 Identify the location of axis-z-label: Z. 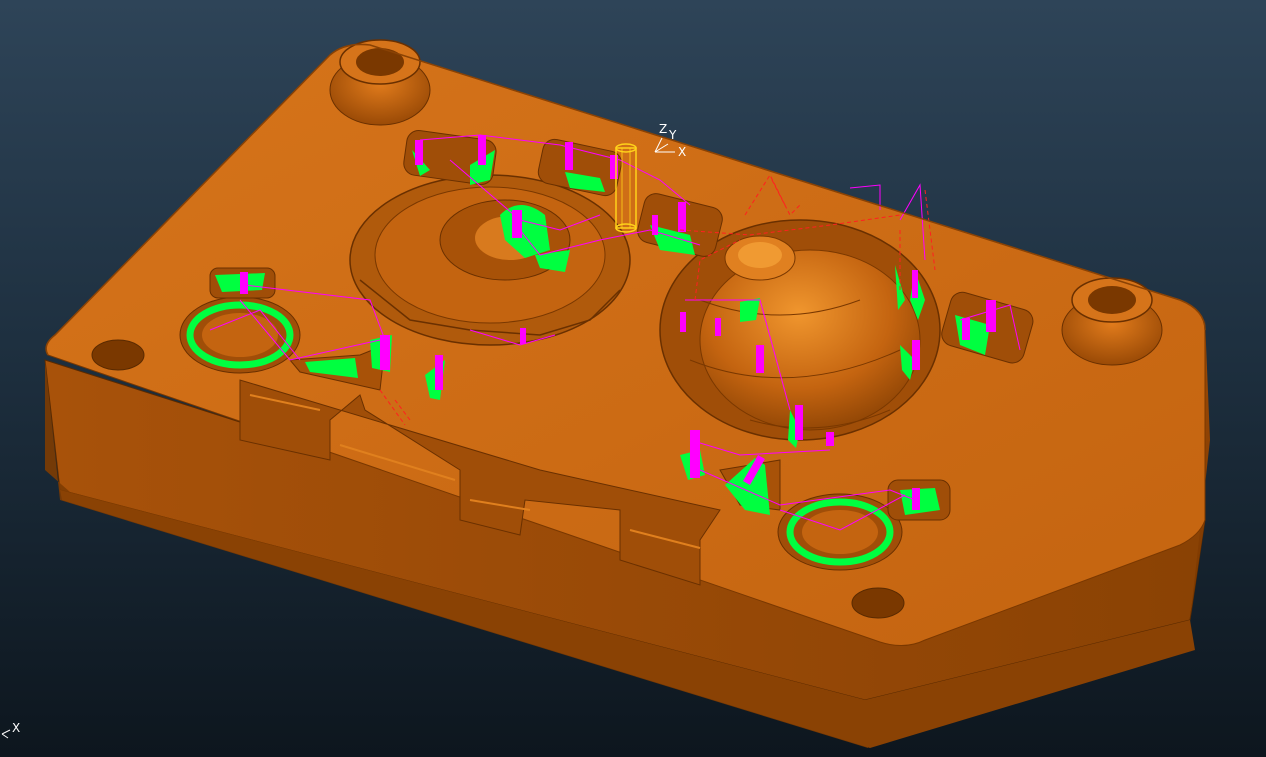
(663, 129).